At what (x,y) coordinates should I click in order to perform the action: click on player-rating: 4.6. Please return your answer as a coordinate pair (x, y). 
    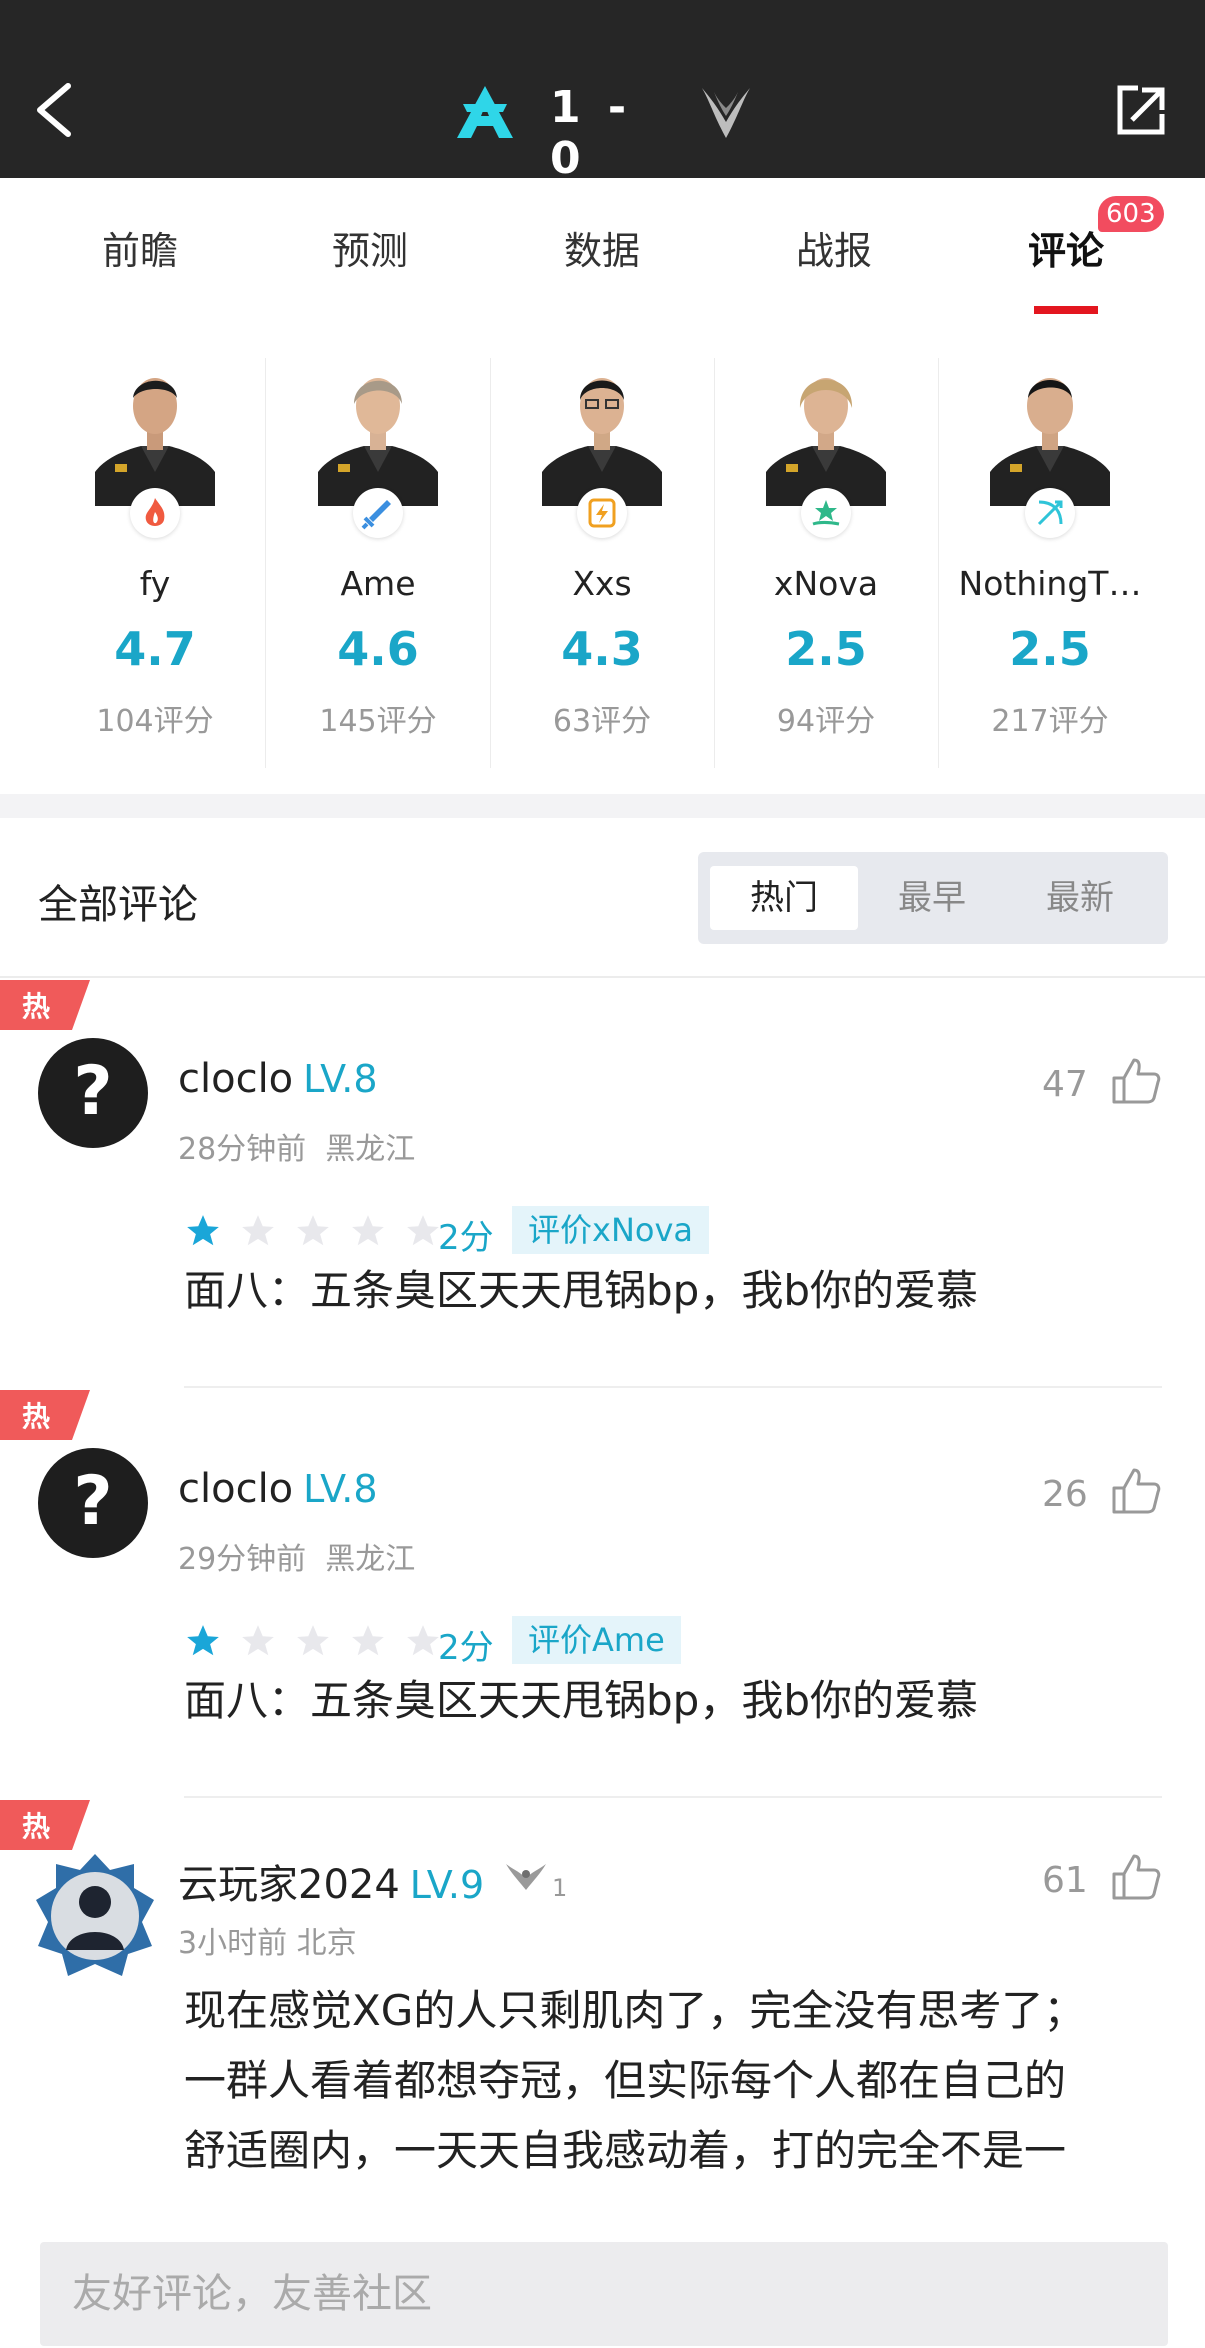
    Looking at the image, I should click on (378, 649).